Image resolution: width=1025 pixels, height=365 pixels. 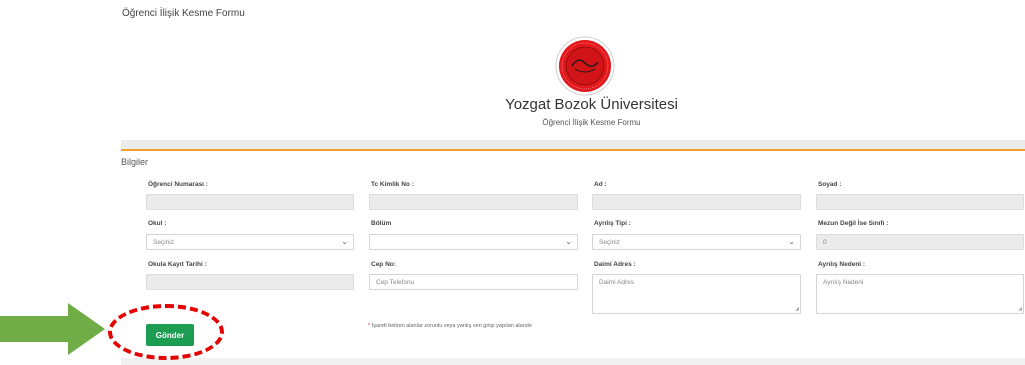 What do you see at coordinates (585, 66) in the screenshot?
I see `university-logo` at bounding box center [585, 66].